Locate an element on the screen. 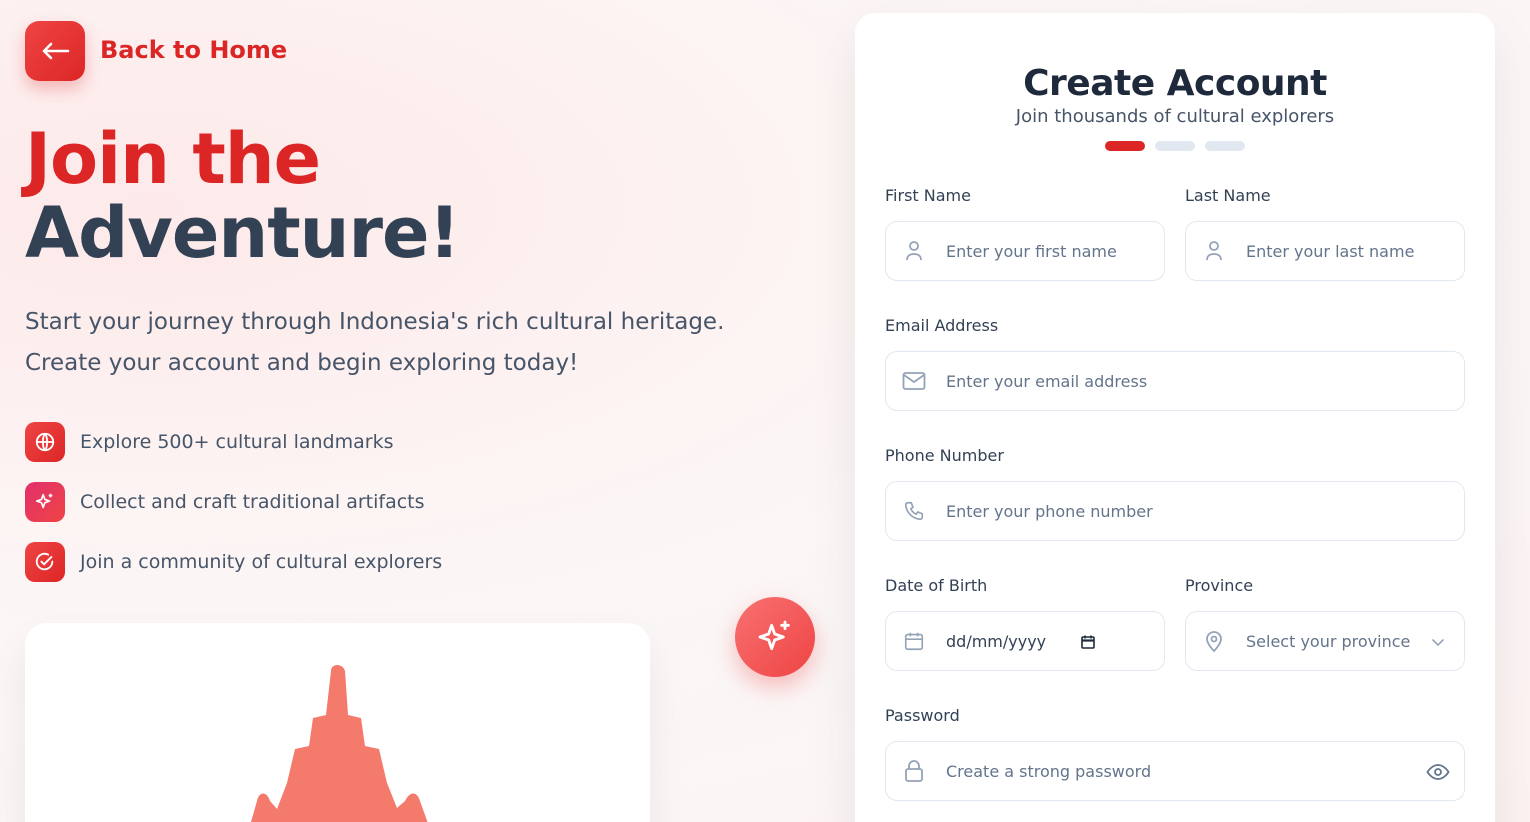 The height and width of the screenshot is (822, 1530). sparkle-button is located at coordinates (775, 637).